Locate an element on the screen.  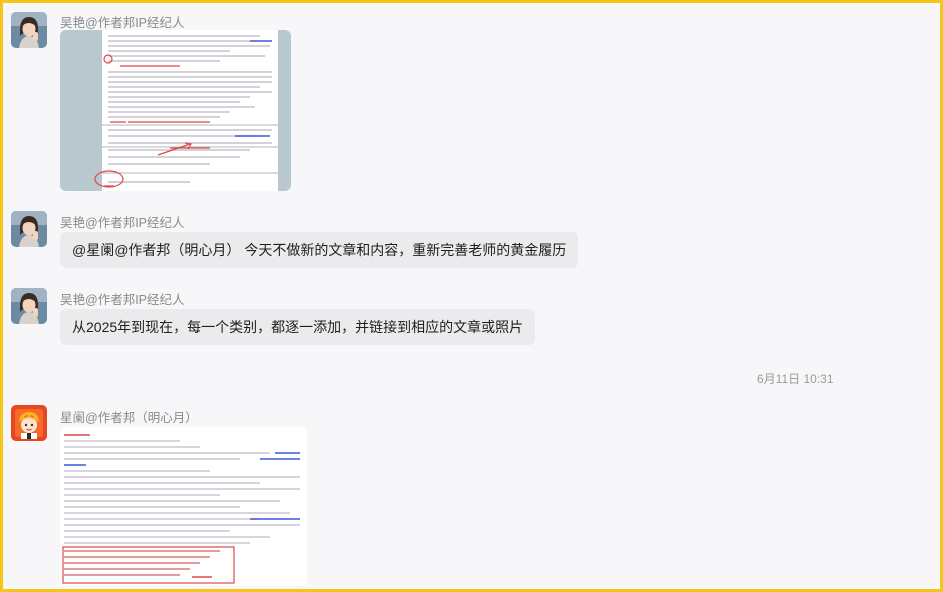
avatar-xing-lan is located at coordinates (29, 423).